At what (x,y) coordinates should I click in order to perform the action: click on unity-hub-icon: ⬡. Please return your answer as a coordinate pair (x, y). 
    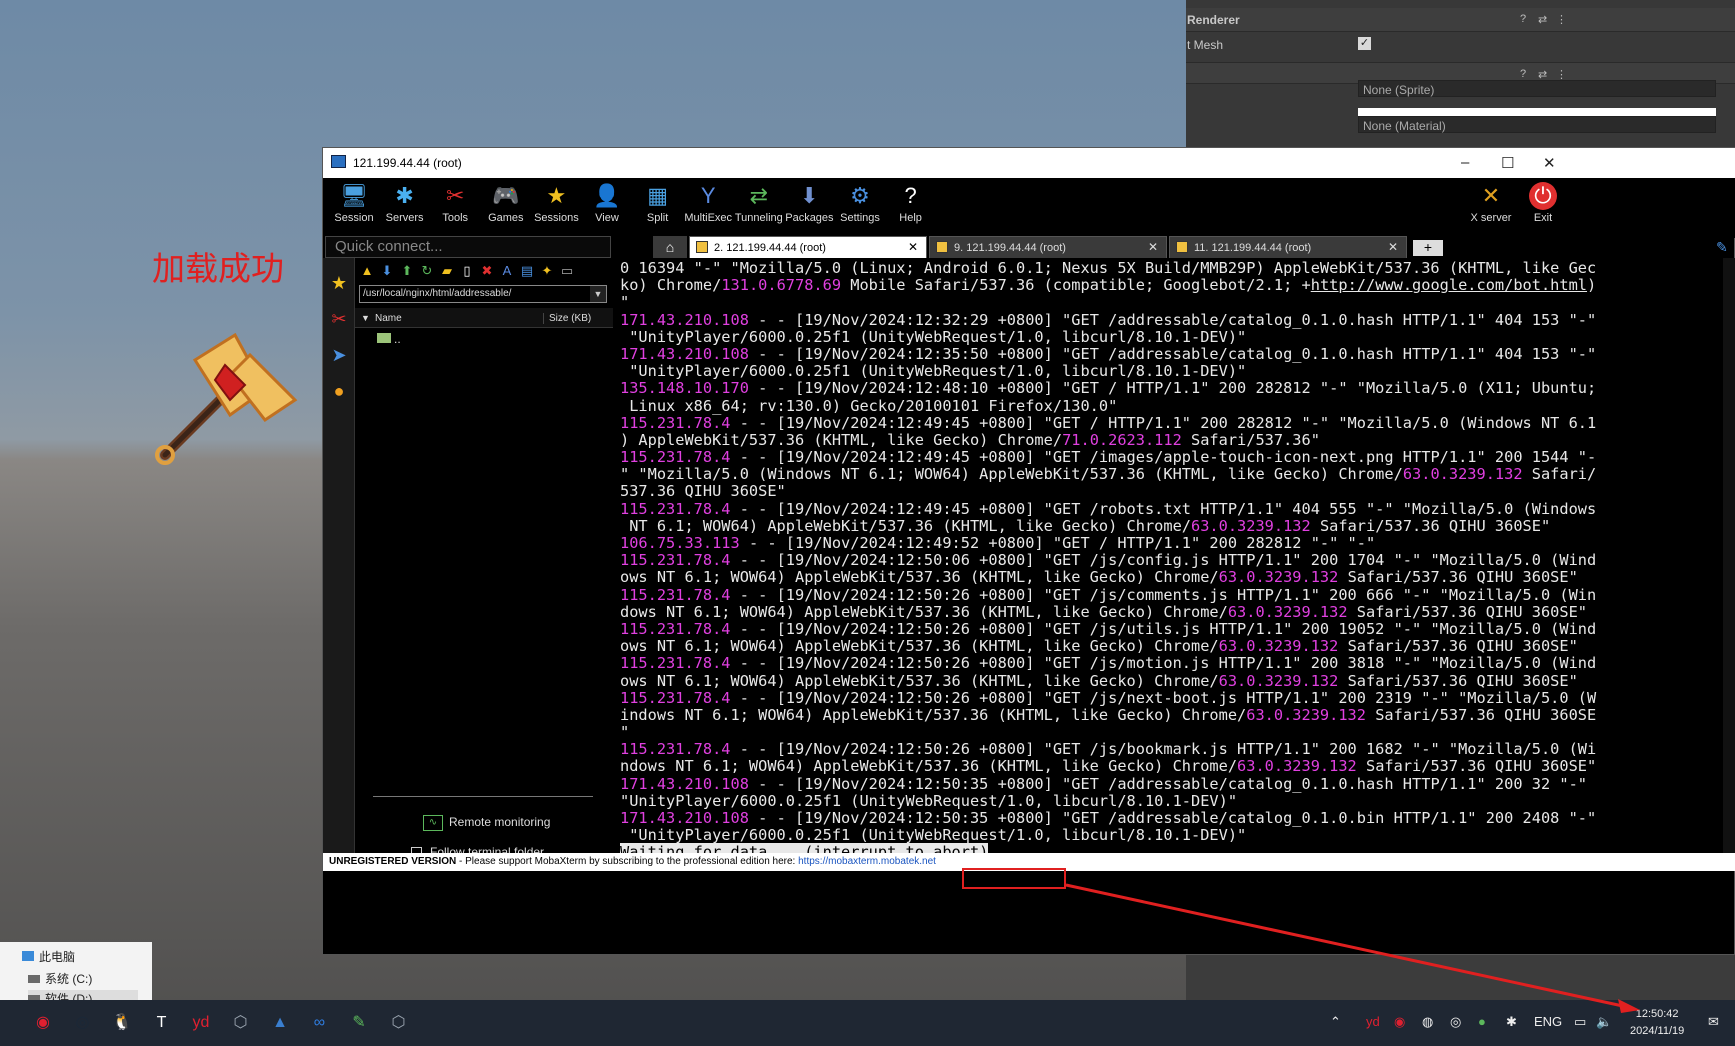
    Looking at the image, I should click on (399, 1023).